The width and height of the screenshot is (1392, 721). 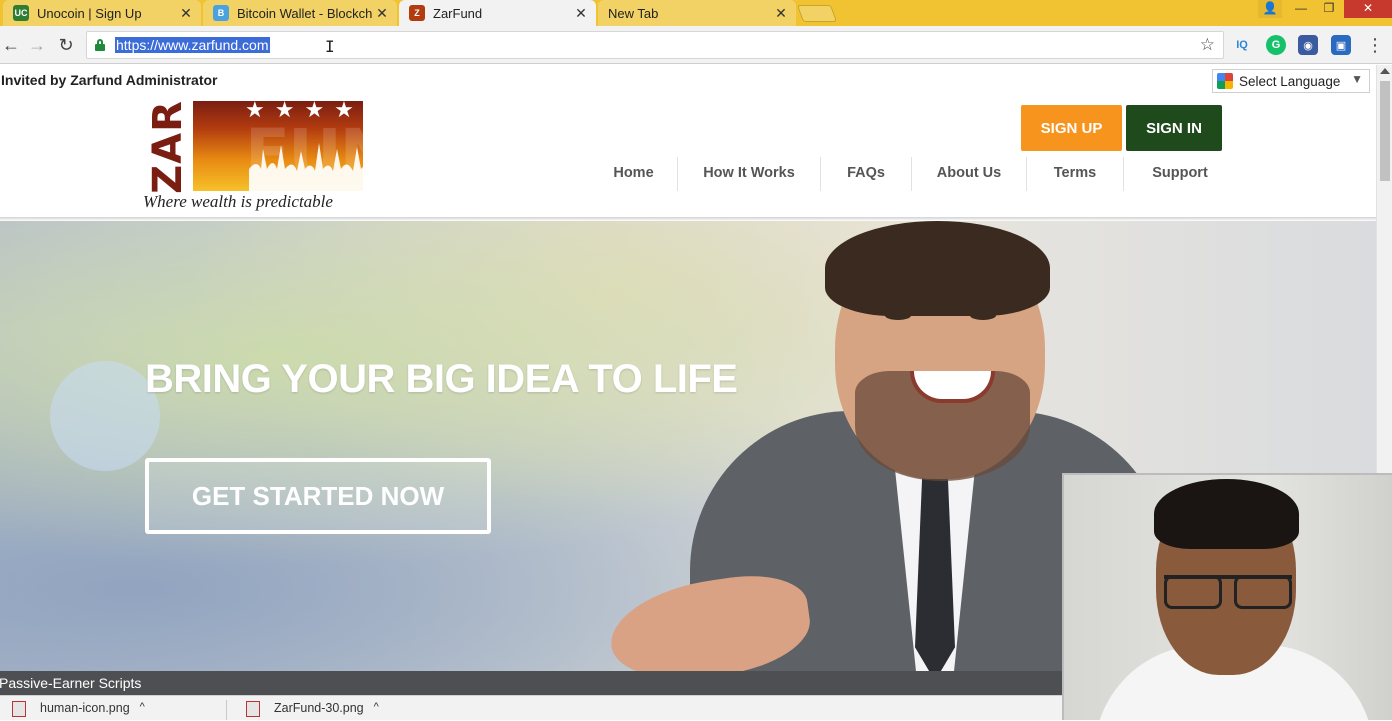 I want to click on bookmark-star-icon: ☆, so click(x=1207, y=45).